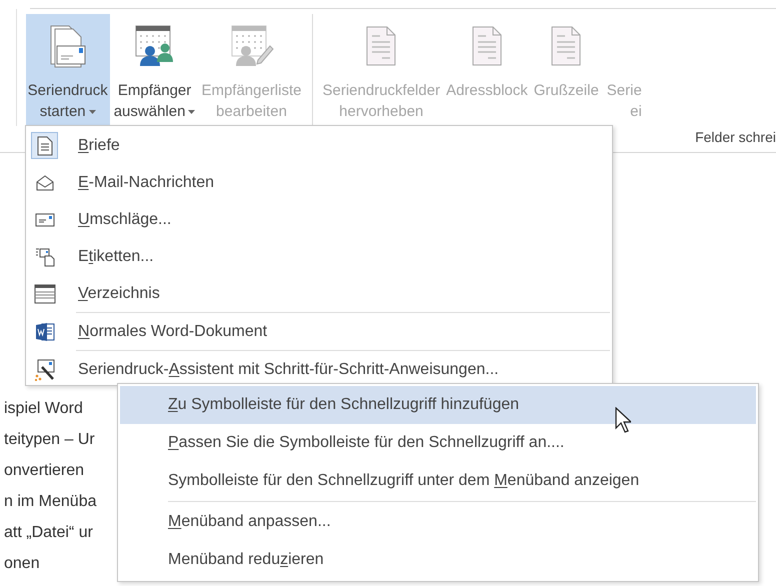 This screenshot has width=776, height=586. What do you see at coordinates (50, 502) in the screenshot?
I see `document-text: n im Menüba` at bounding box center [50, 502].